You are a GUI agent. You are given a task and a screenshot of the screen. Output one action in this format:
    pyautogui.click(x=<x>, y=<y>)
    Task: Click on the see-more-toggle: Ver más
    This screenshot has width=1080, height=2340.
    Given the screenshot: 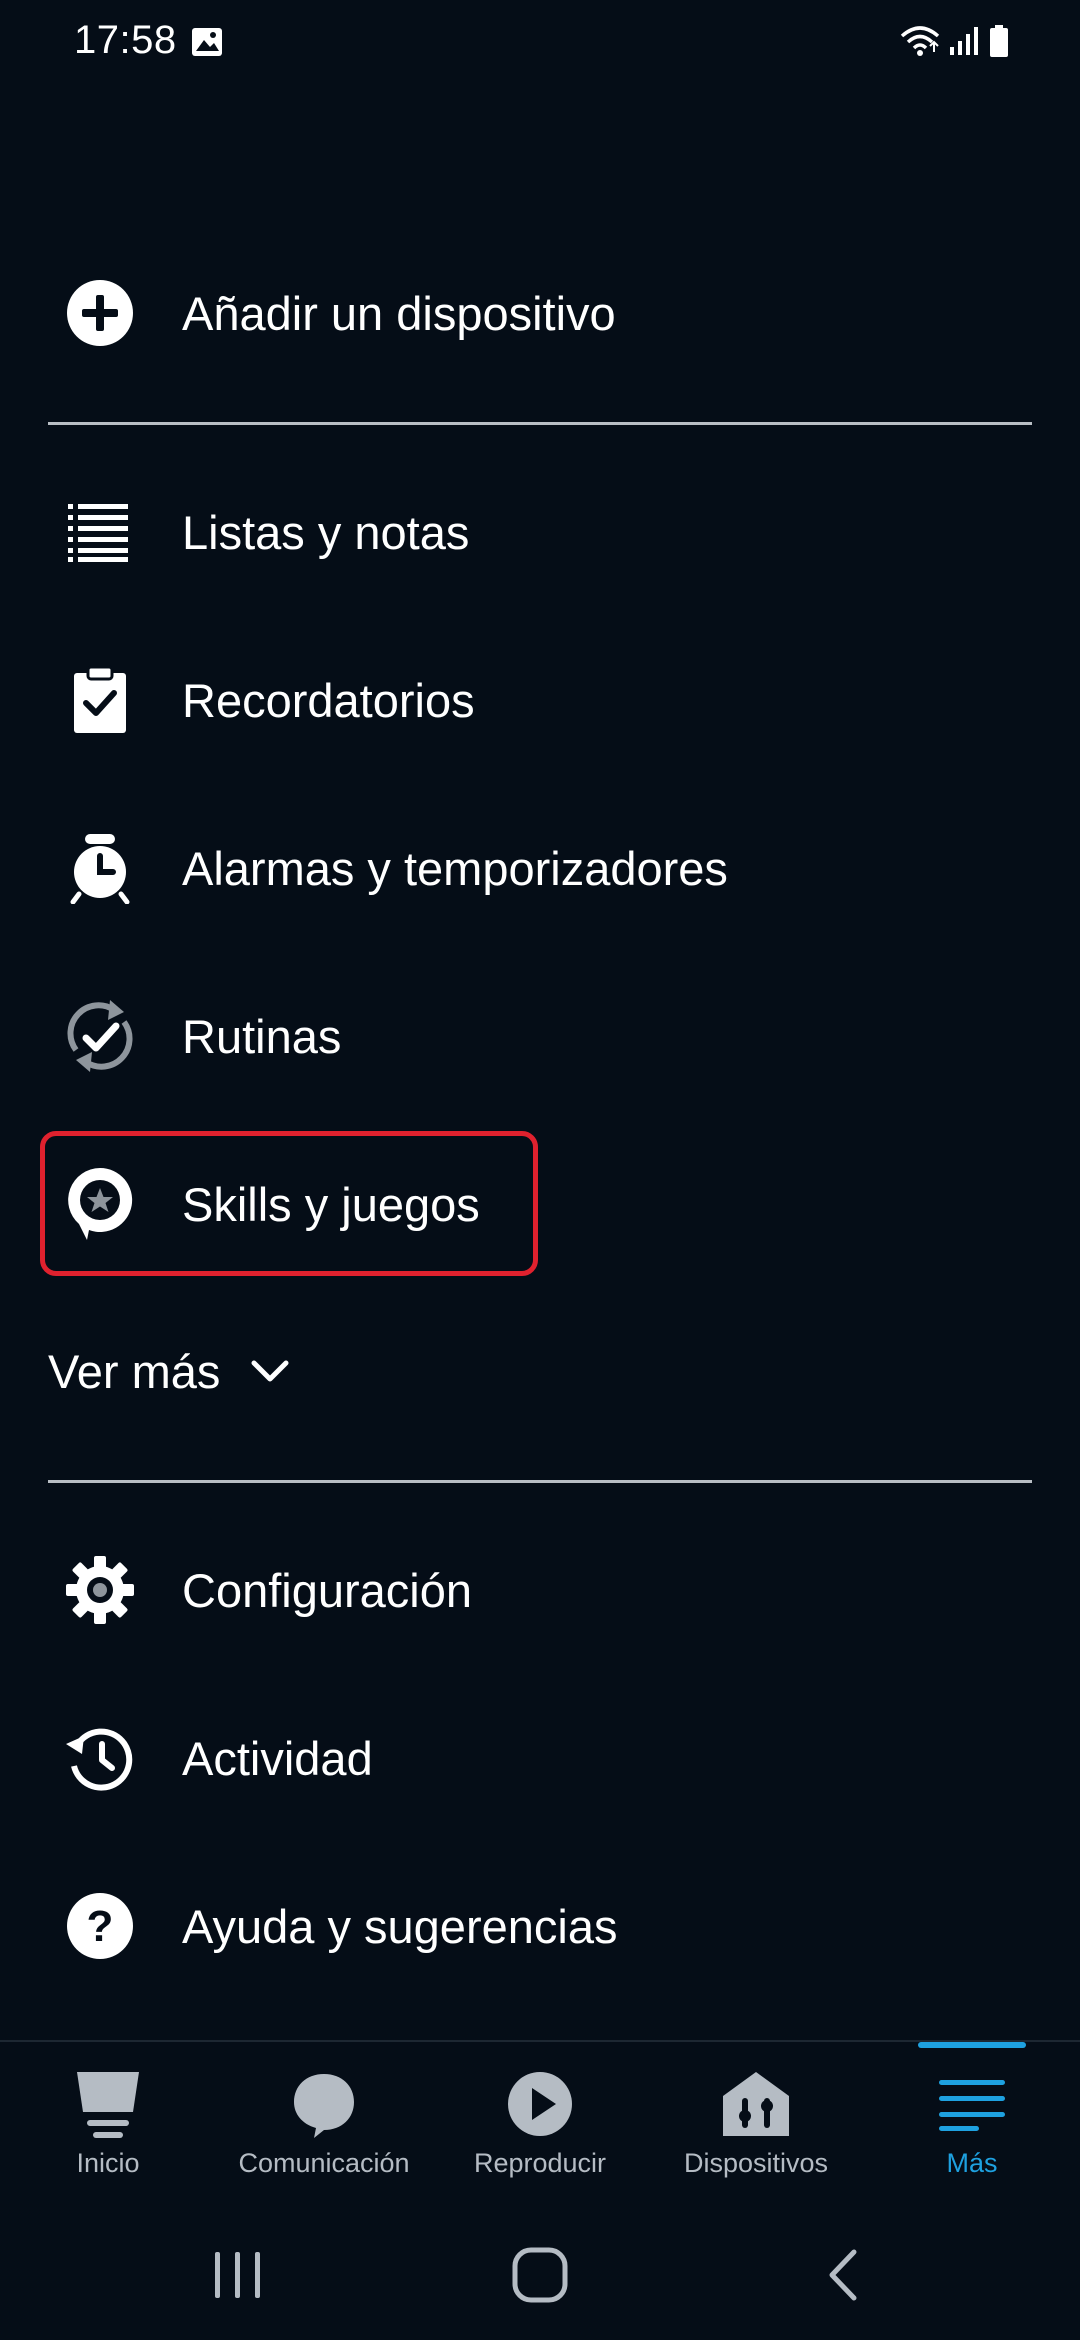 What is the action you would take?
    pyautogui.click(x=170, y=1371)
    